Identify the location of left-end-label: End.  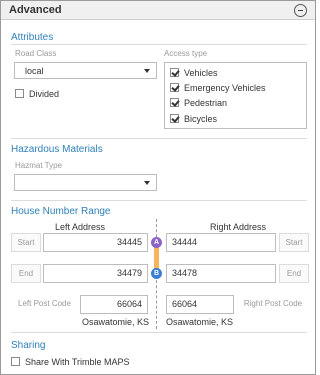
(26, 273).